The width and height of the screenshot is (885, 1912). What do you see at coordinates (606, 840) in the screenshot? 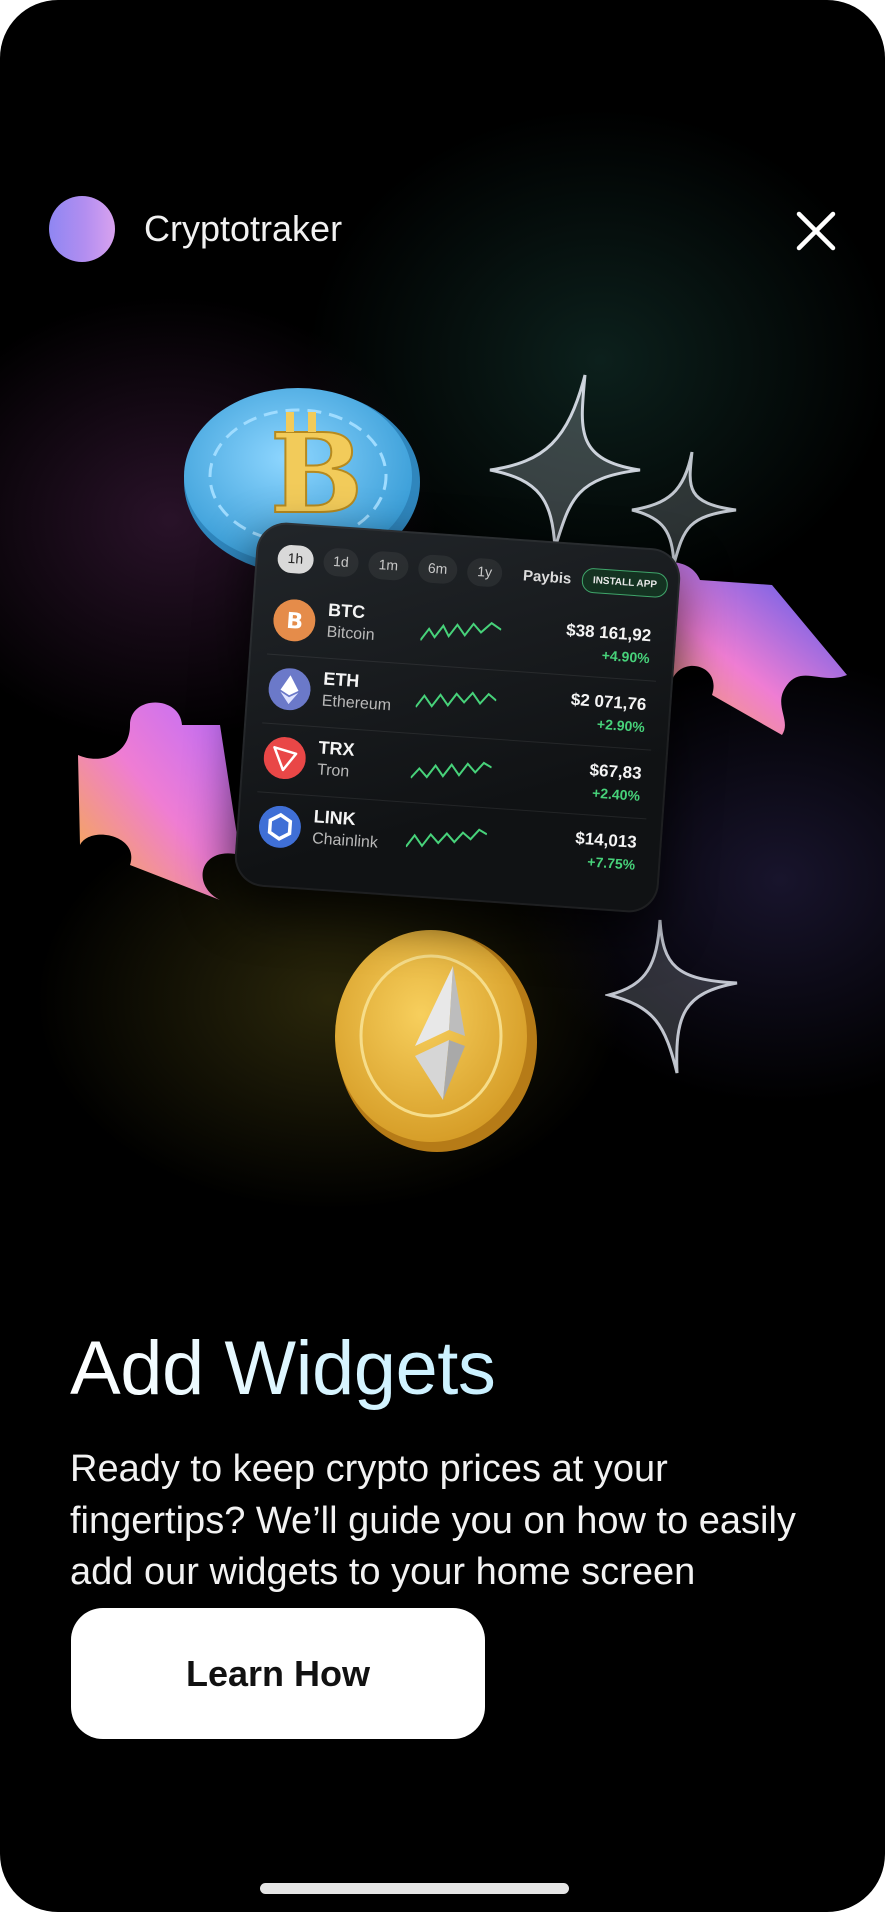
I see `coin-price: $14,013` at bounding box center [606, 840].